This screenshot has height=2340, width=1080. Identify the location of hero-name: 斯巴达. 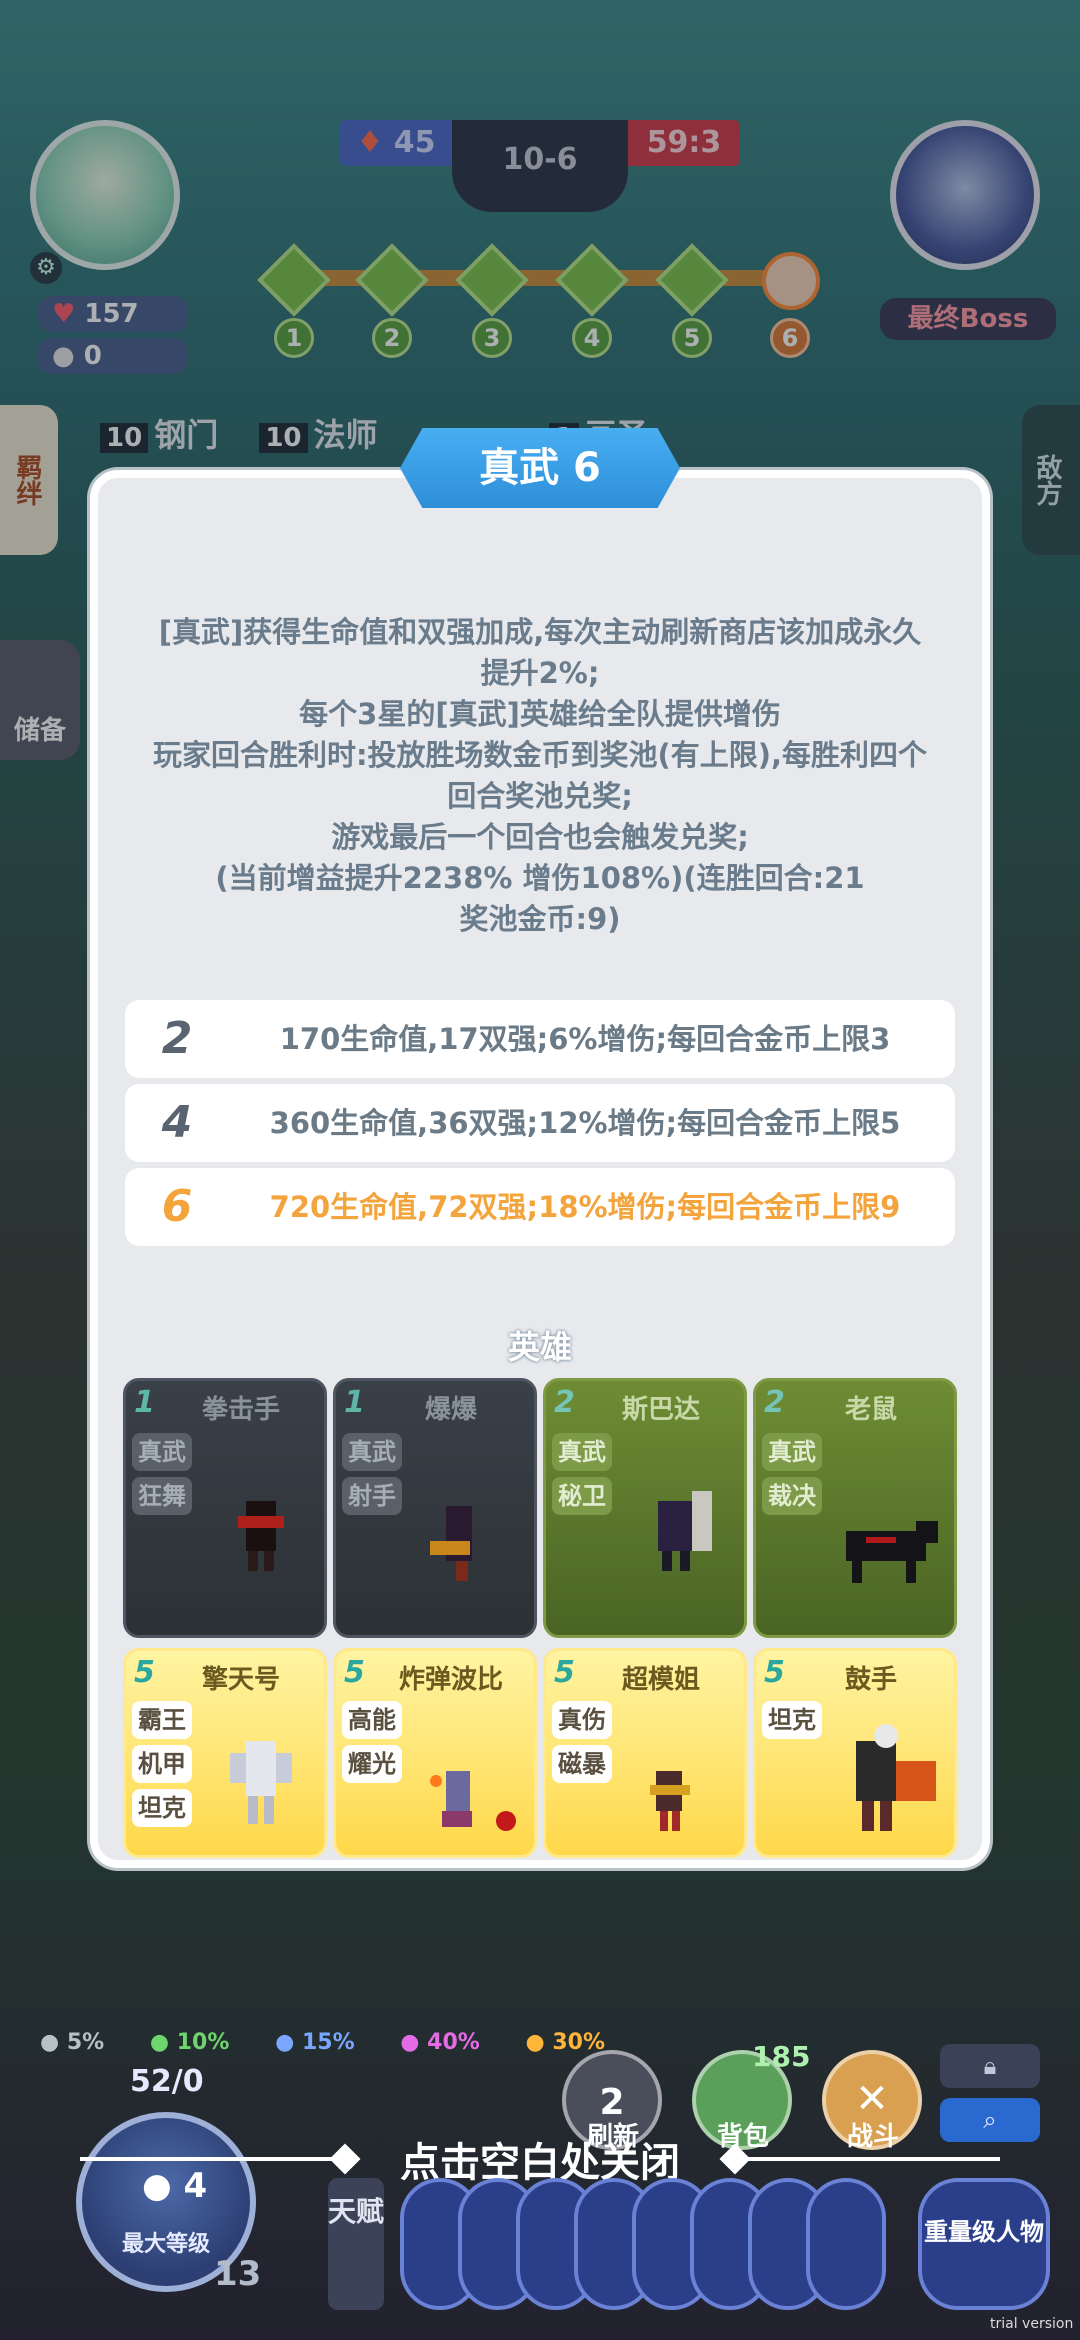
(660, 1410).